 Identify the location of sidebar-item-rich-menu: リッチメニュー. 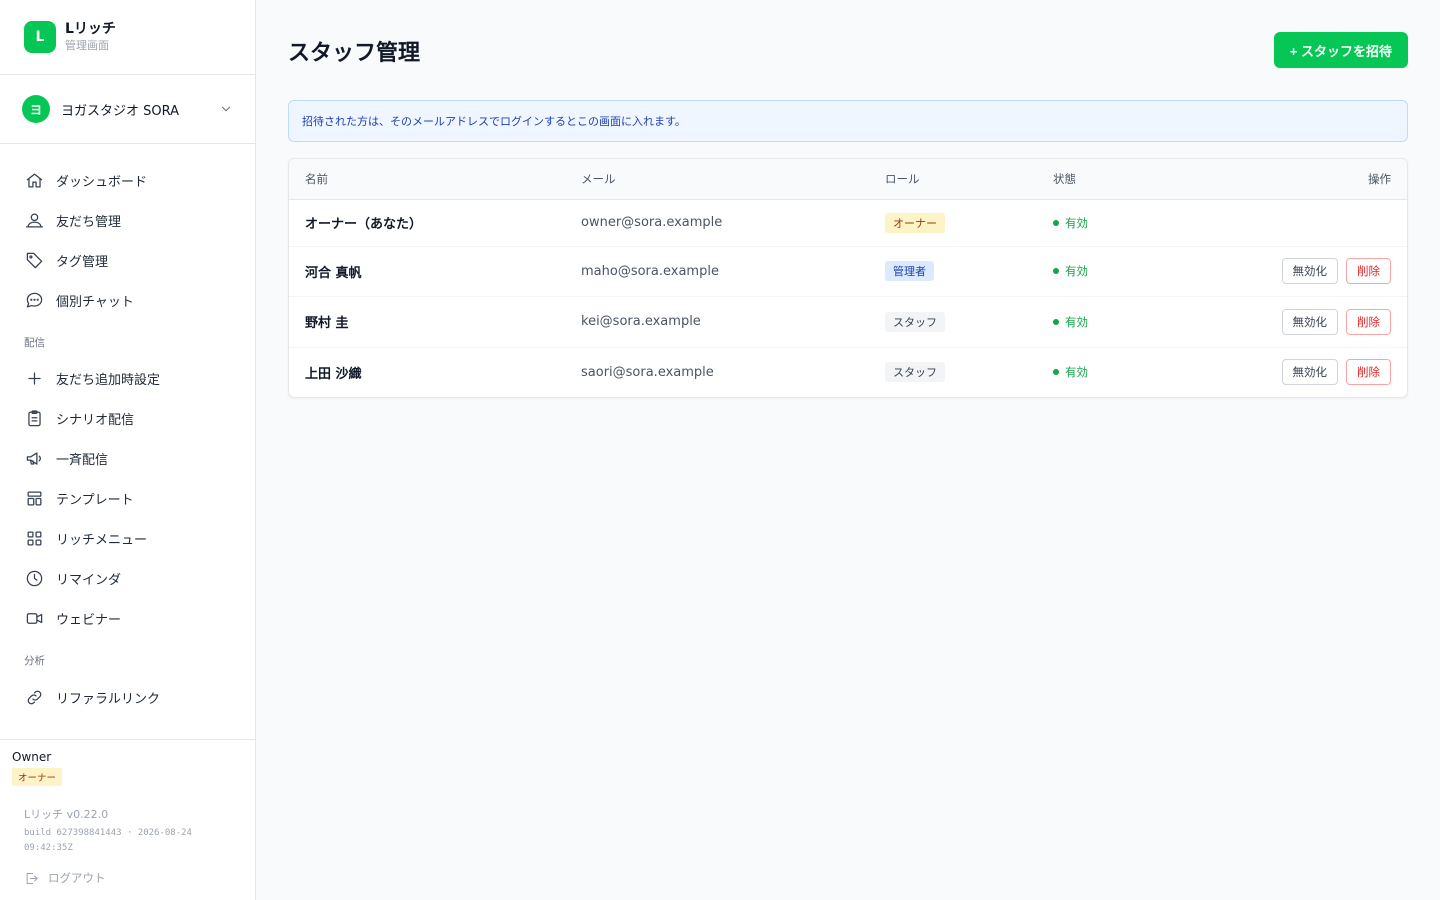
(127, 538).